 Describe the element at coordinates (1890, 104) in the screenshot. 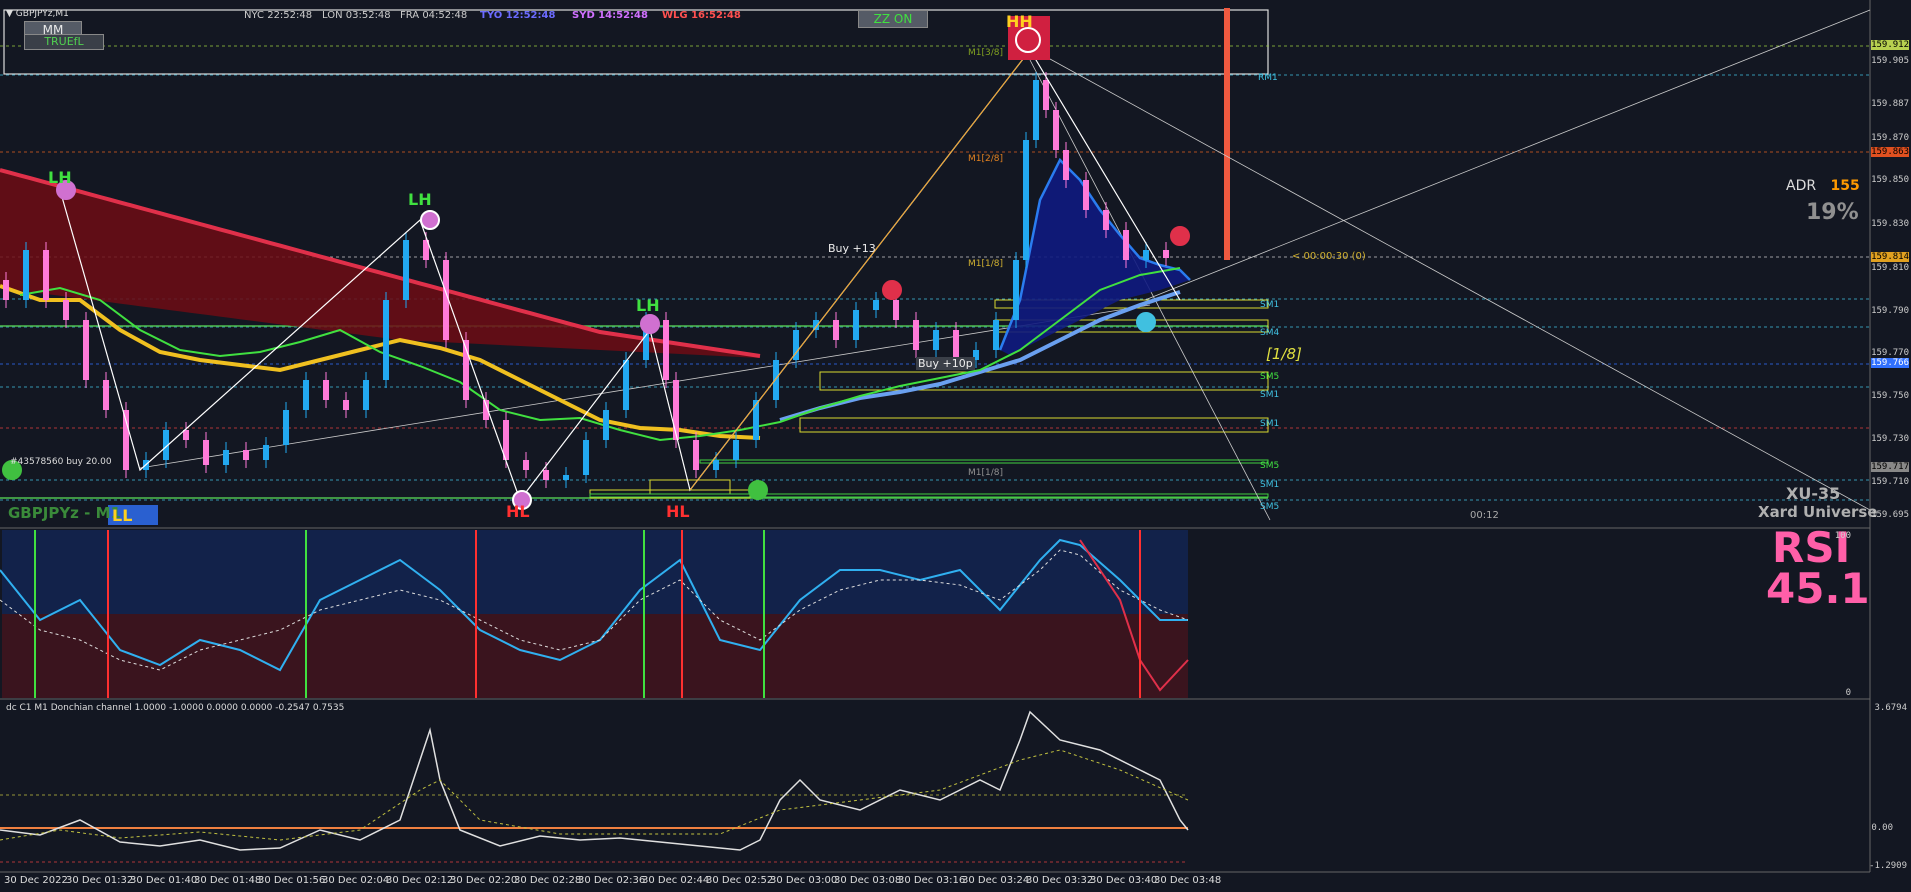

I see `price-tick: 159.887` at that location.